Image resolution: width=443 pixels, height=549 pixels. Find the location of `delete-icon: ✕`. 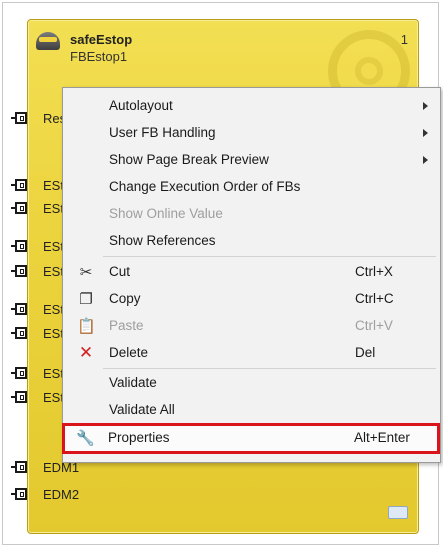

delete-icon: ✕ is located at coordinates (86, 353).